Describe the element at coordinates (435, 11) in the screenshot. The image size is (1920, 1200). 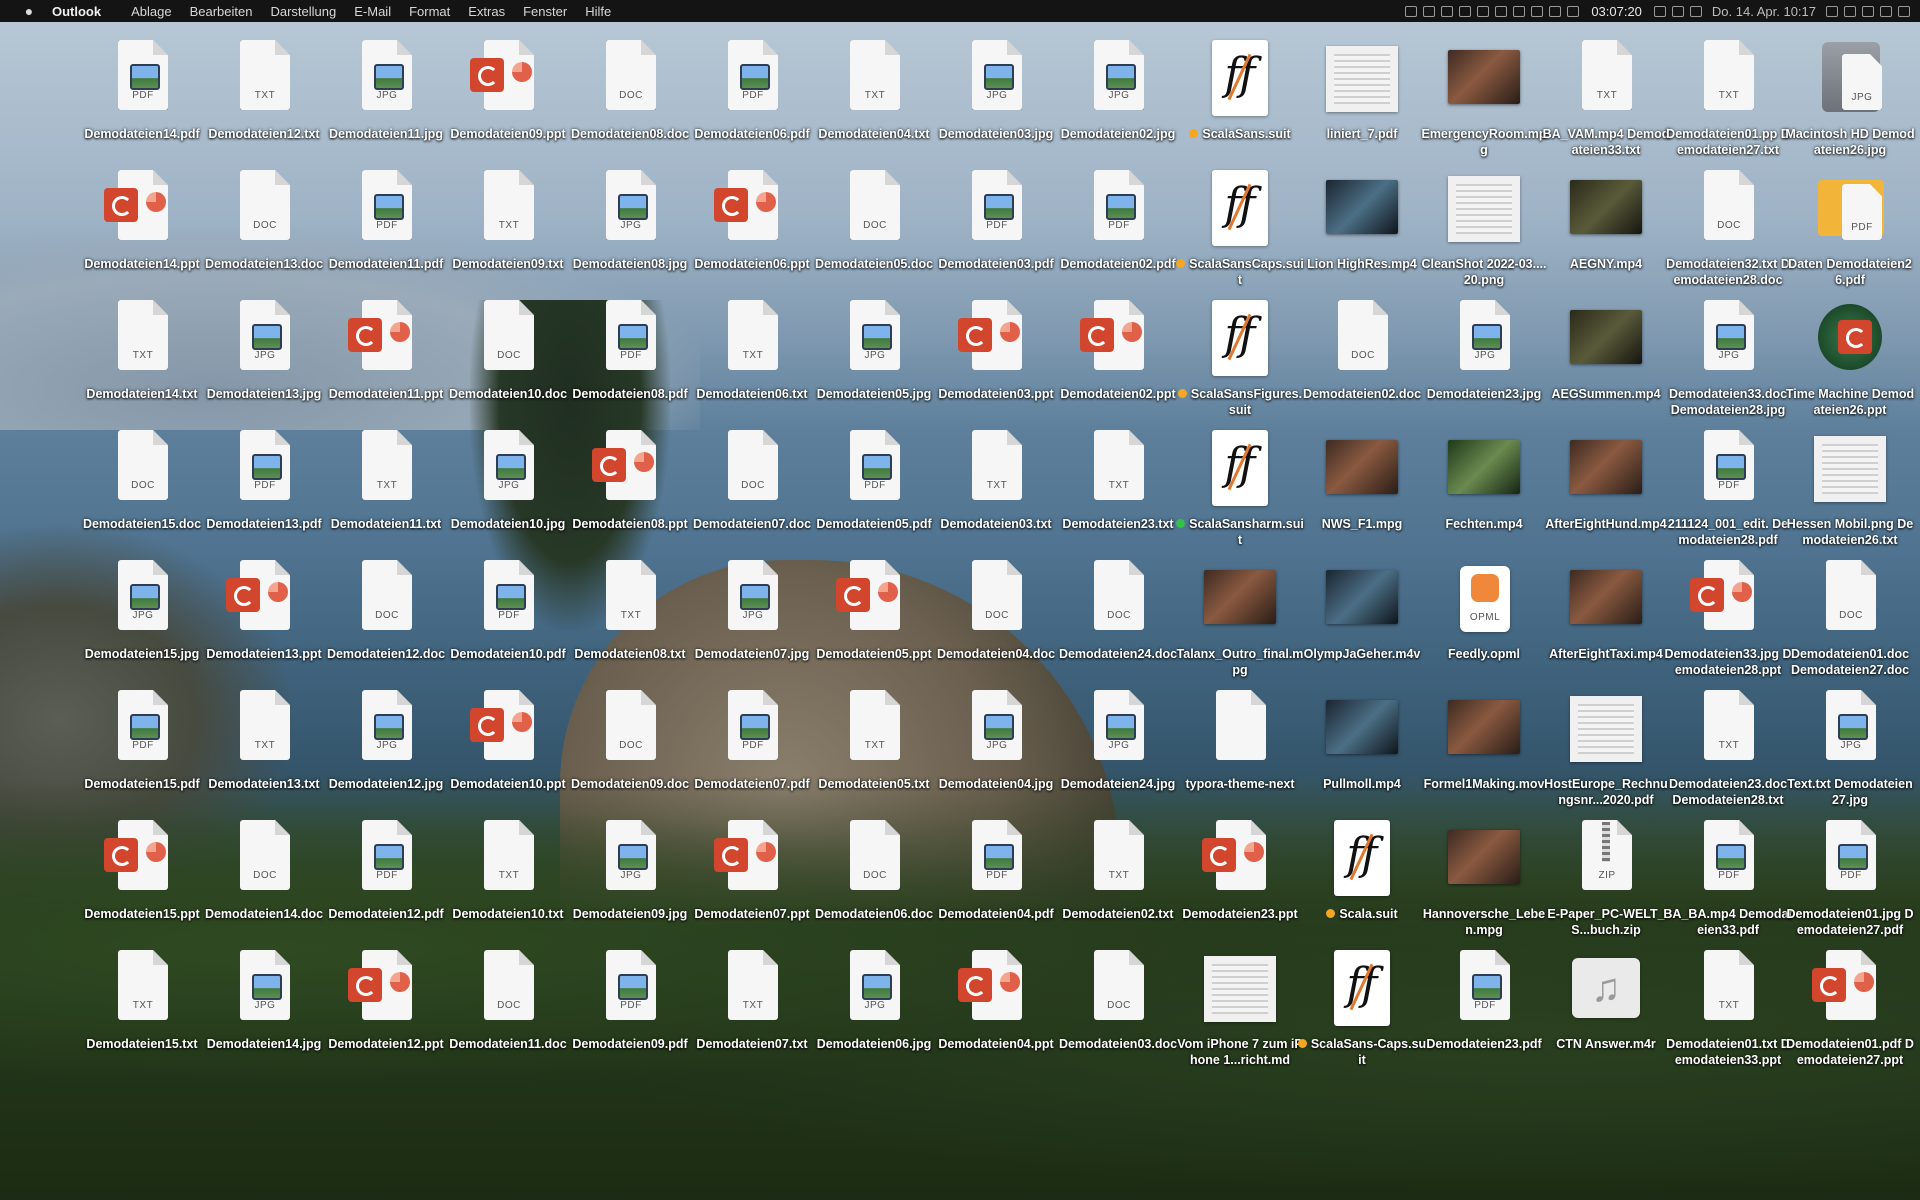
I see `menu-format: Format` at that location.